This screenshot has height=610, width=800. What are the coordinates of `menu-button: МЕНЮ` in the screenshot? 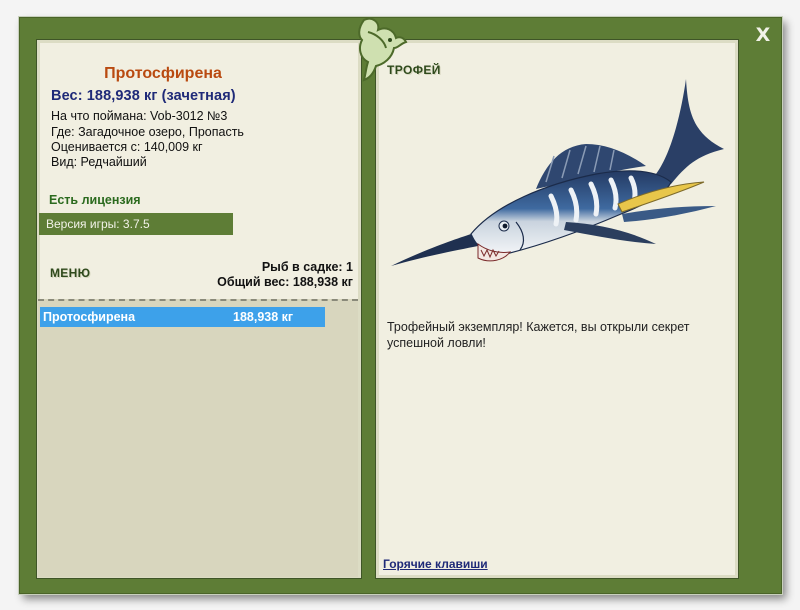 It's located at (70, 273).